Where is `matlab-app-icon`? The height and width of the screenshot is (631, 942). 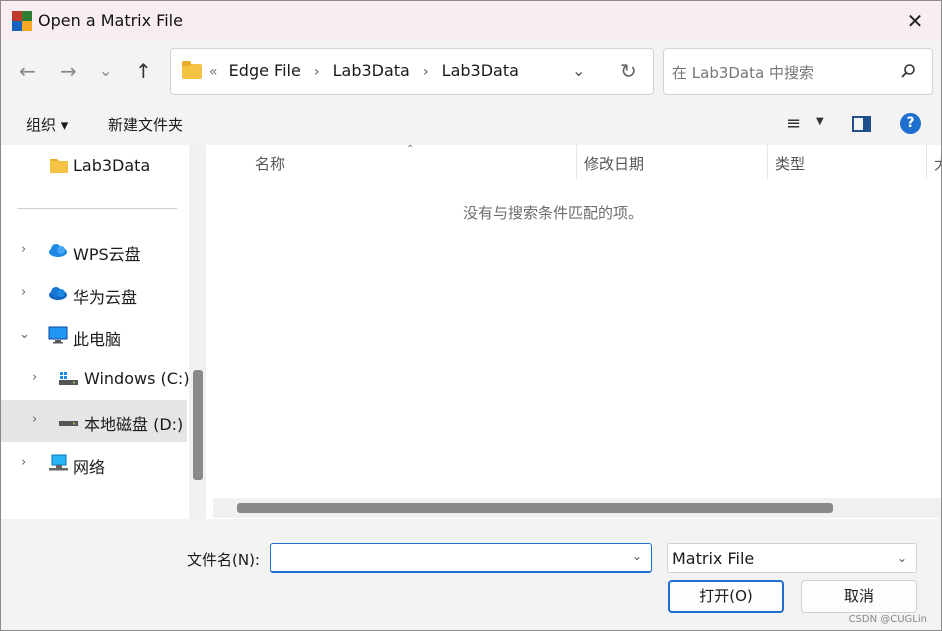 matlab-app-icon is located at coordinates (22, 21).